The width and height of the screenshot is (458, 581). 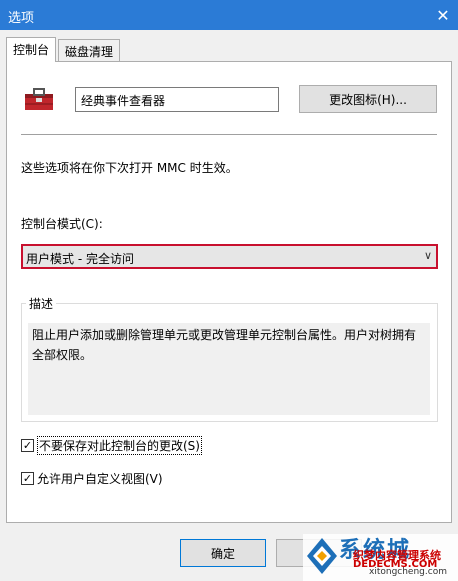 I want to click on window-title: 选项, so click(x=21, y=18).